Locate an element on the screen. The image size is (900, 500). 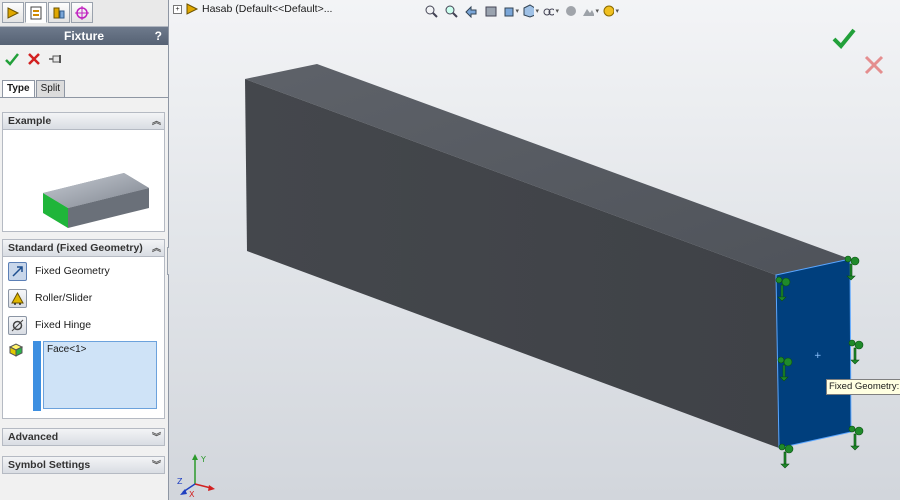
symbol-settings-group-header: Symbol Settings ︾ is located at coordinates (83, 465).